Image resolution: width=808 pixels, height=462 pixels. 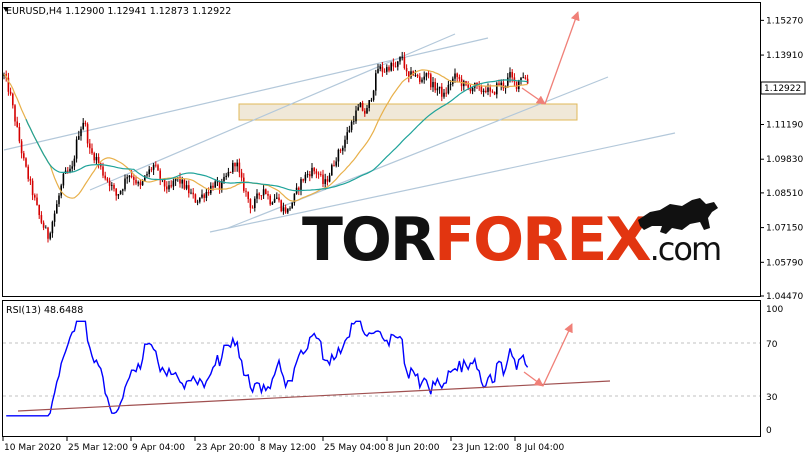 I want to click on current-price-label: 1.12922, so click(x=782, y=89).